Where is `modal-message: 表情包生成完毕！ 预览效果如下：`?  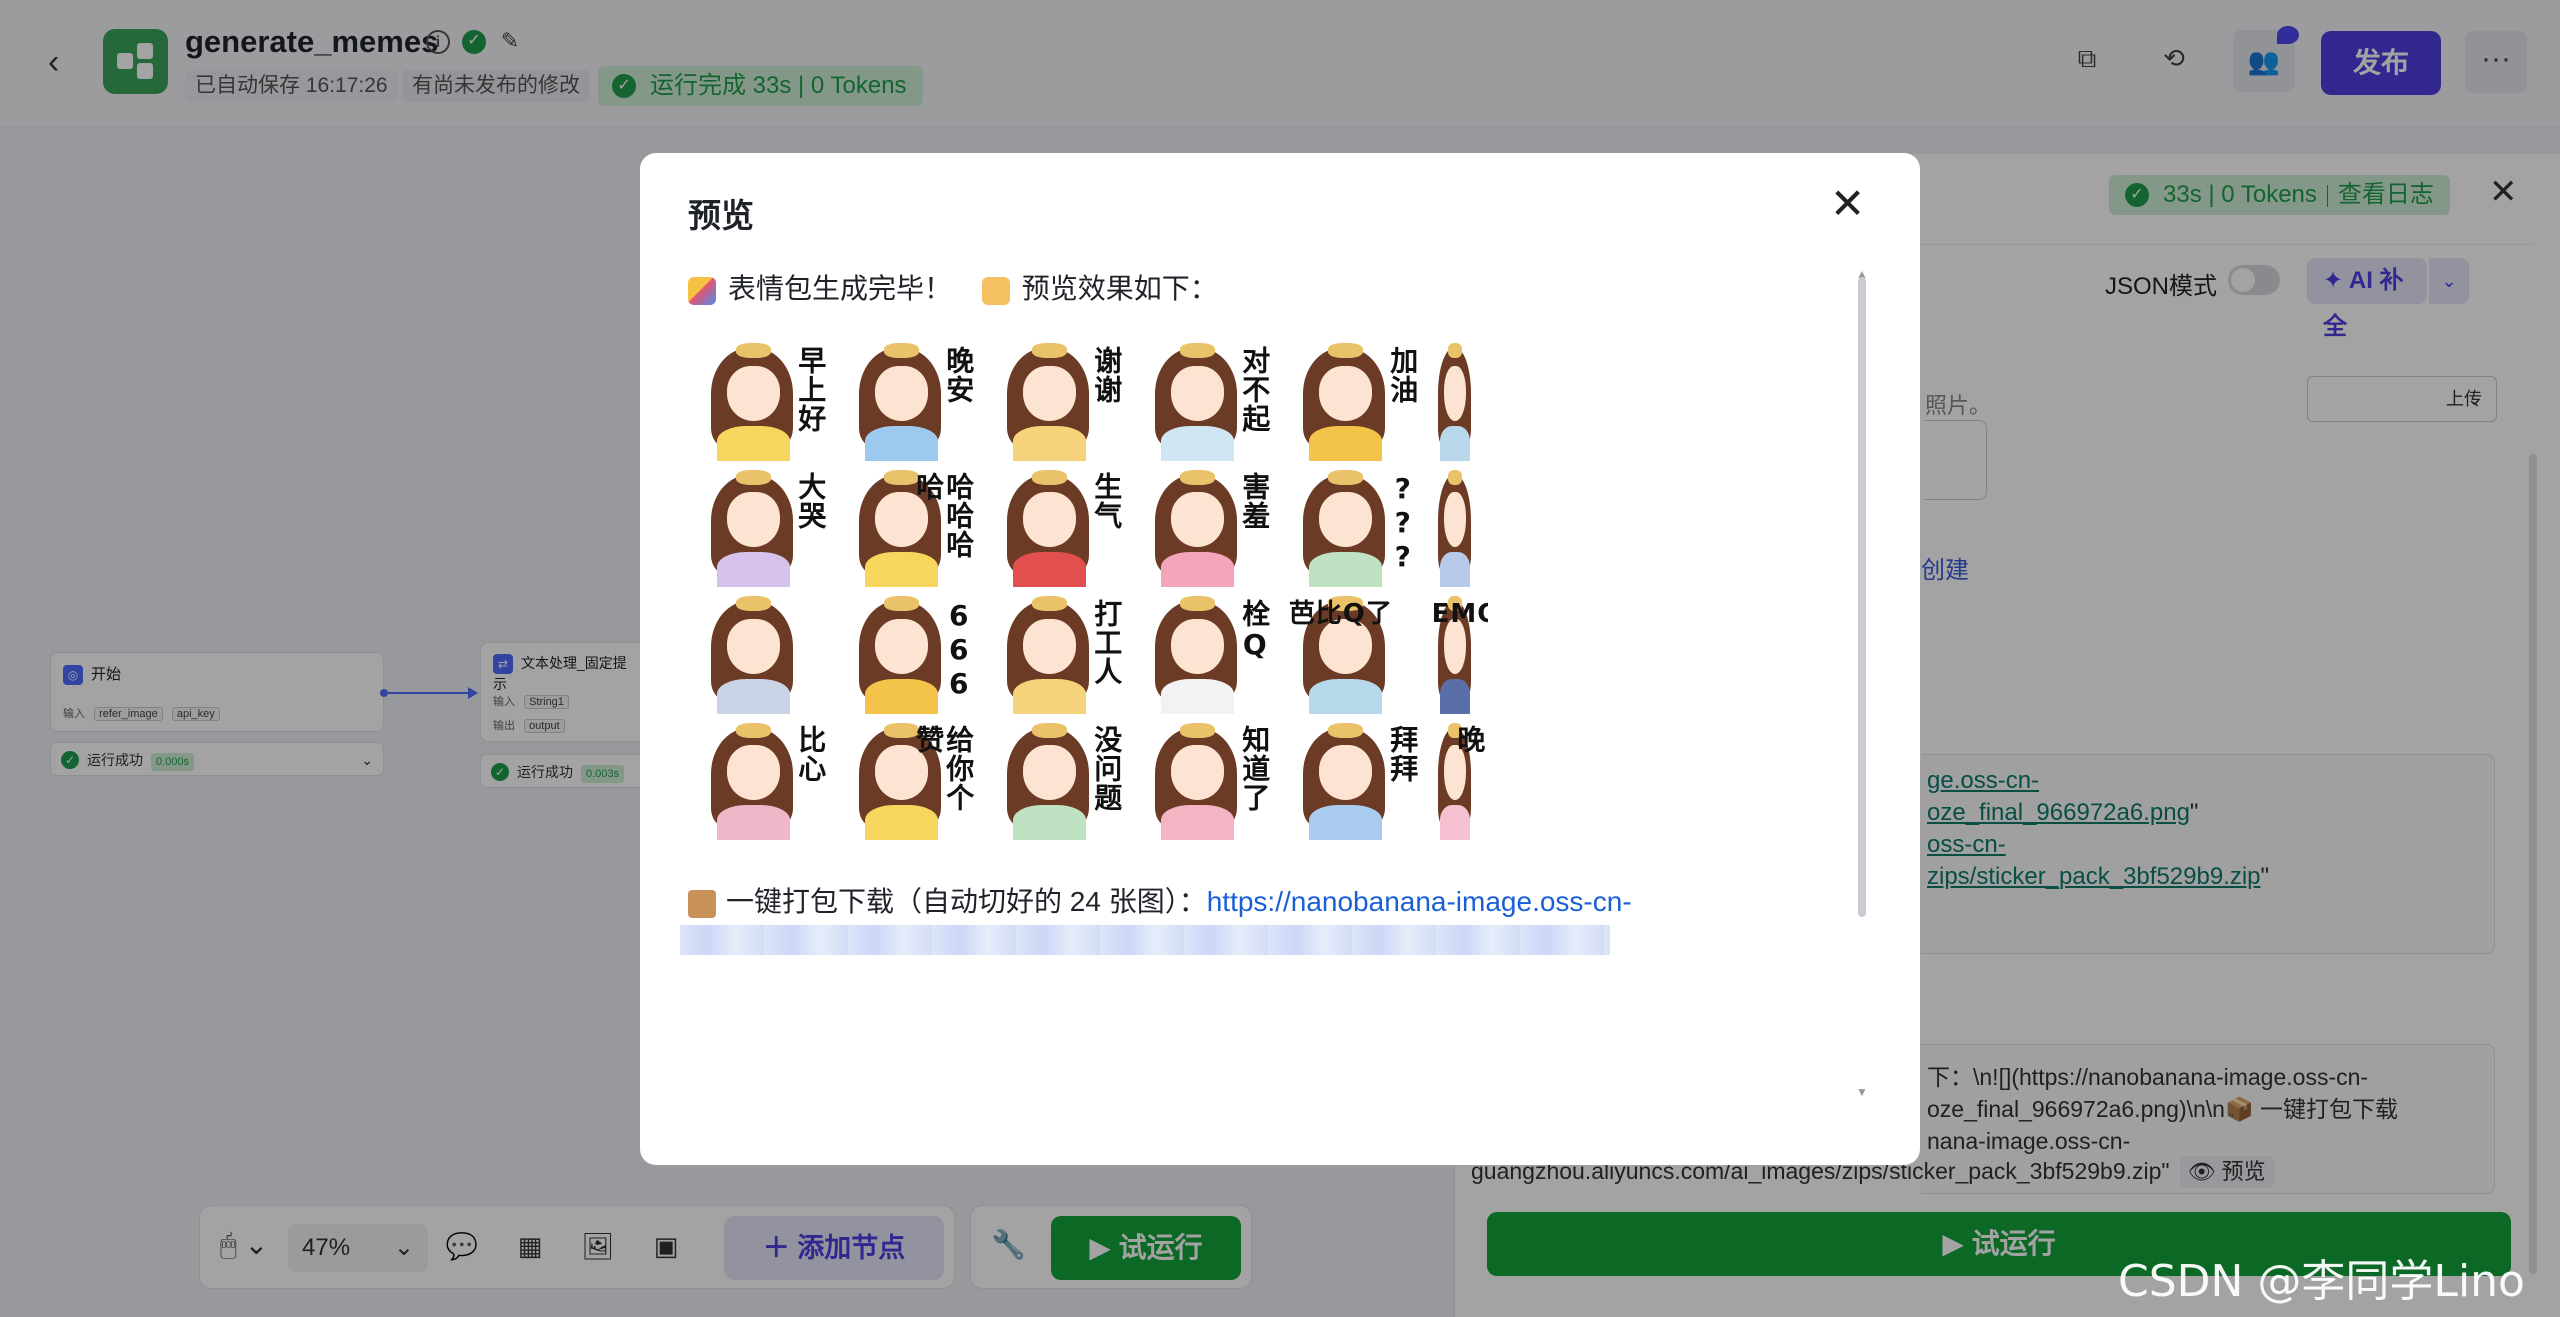 modal-message: 表情包生成完毕！ 预览效果如下： is located at coordinates (953, 287).